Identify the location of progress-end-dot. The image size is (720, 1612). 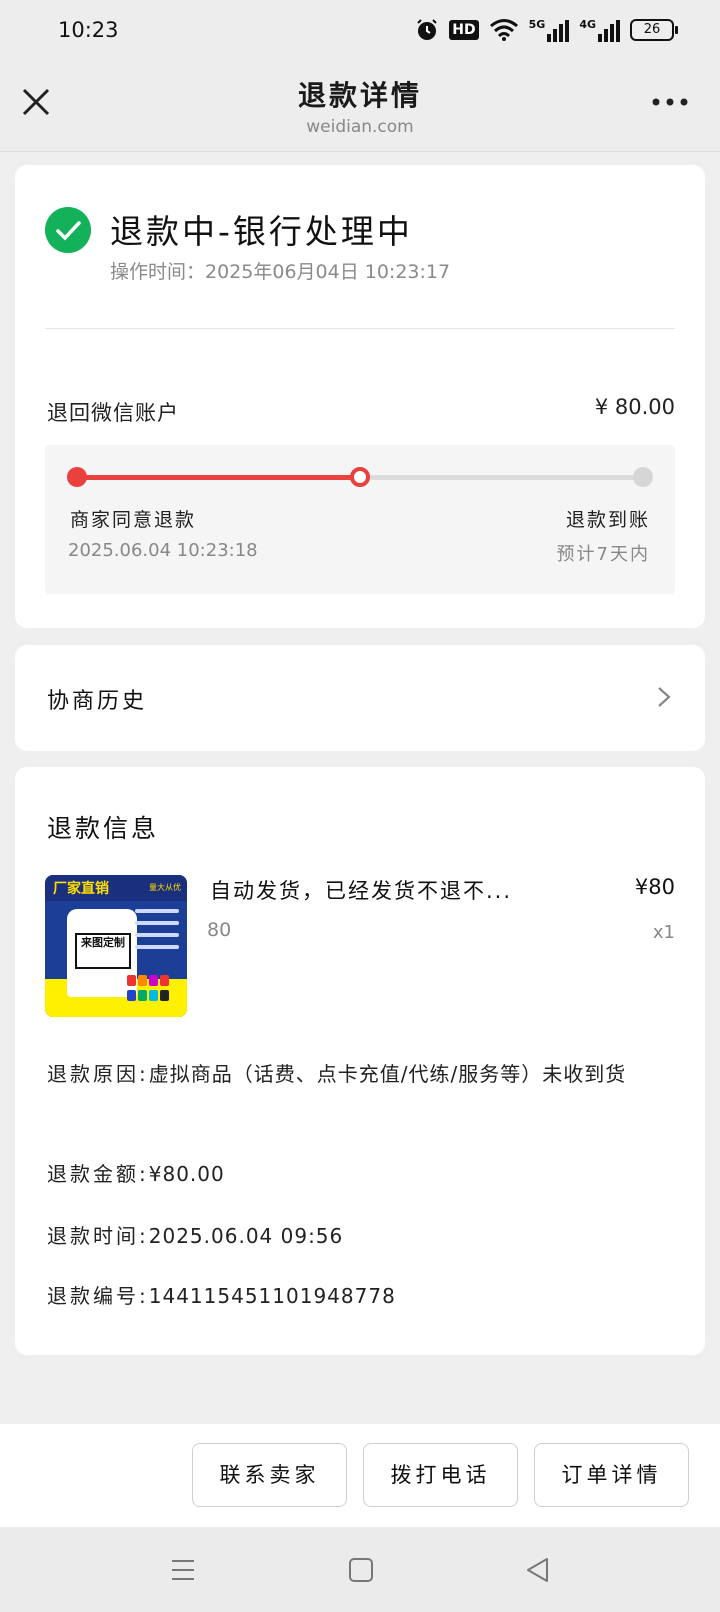
(643, 477).